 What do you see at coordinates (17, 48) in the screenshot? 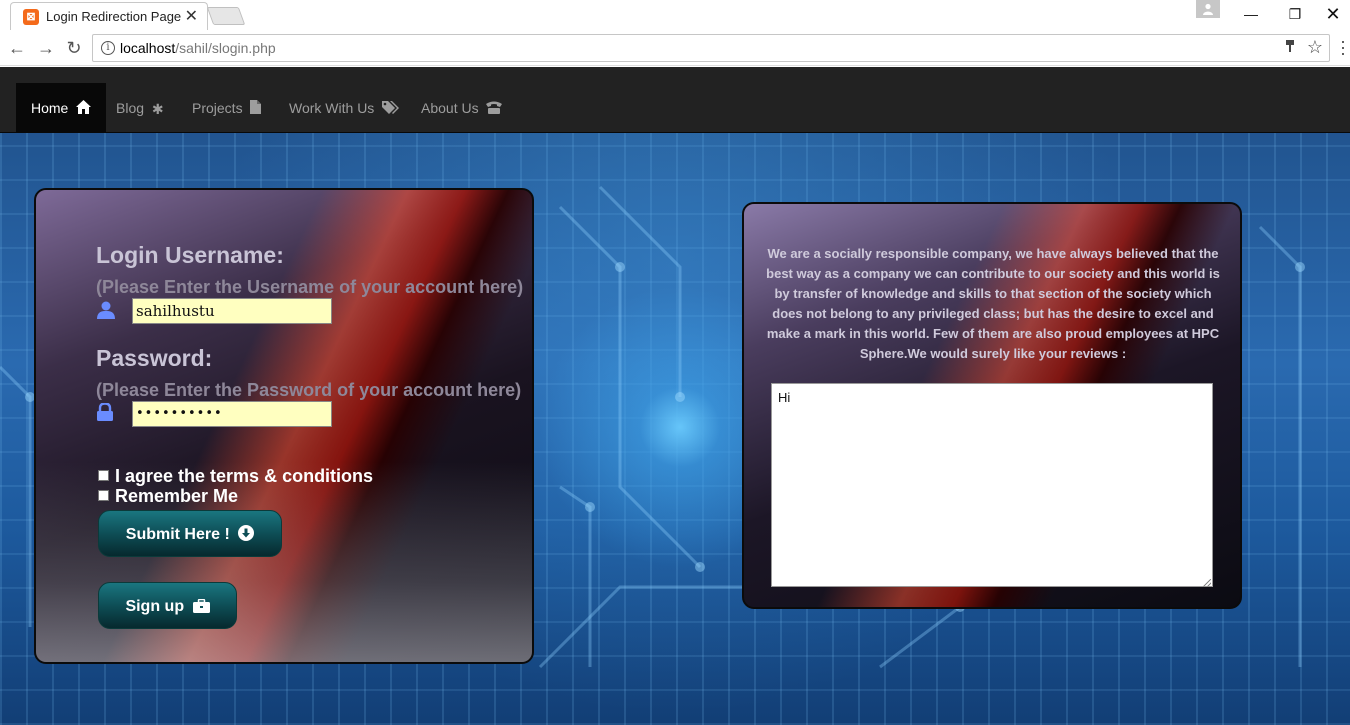
I see `back-arrow-icon: ←` at bounding box center [17, 48].